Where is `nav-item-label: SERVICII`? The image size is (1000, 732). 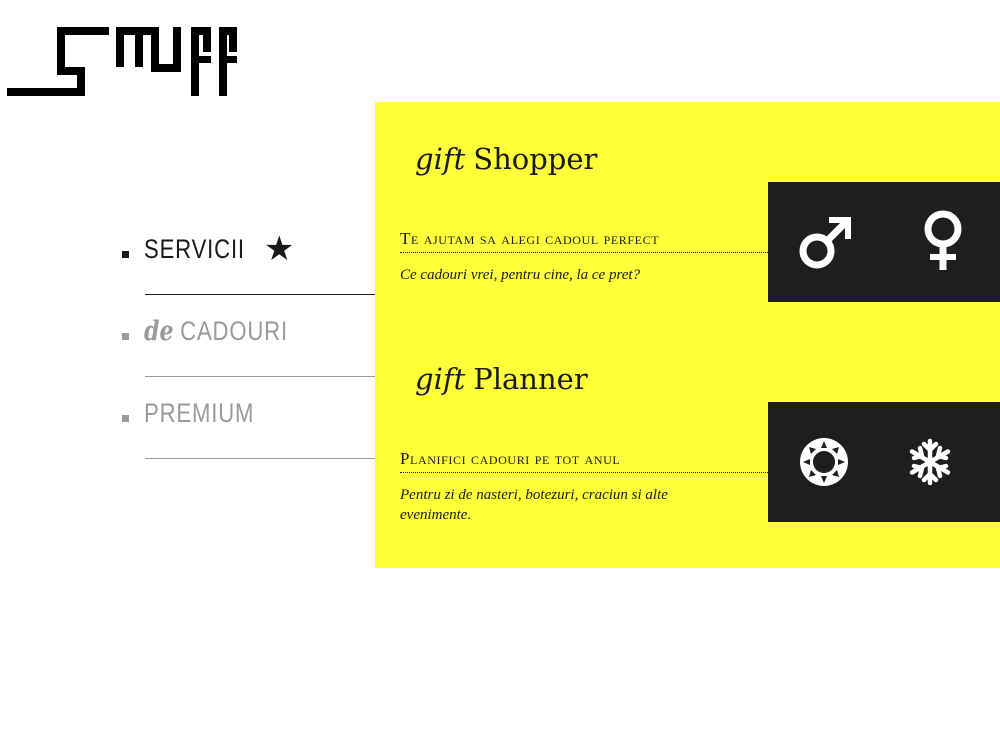 nav-item-label: SERVICII is located at coordinates (194, 249).